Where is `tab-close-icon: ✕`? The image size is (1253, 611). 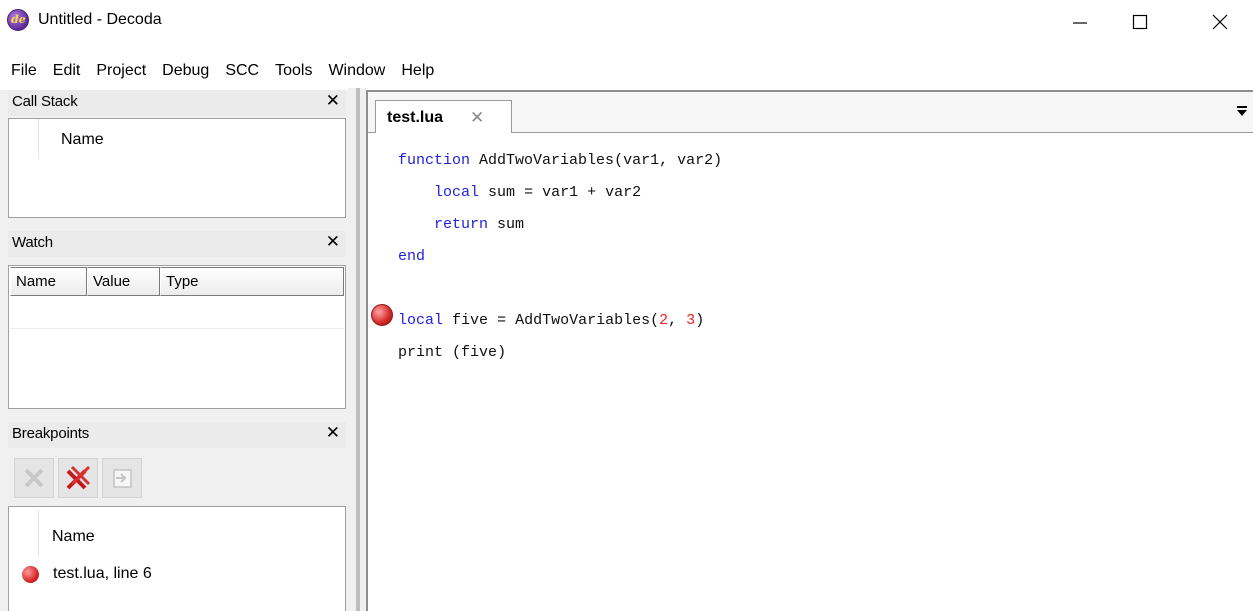 tab-close-icon: ✕ is located at coordinates (477, 118).